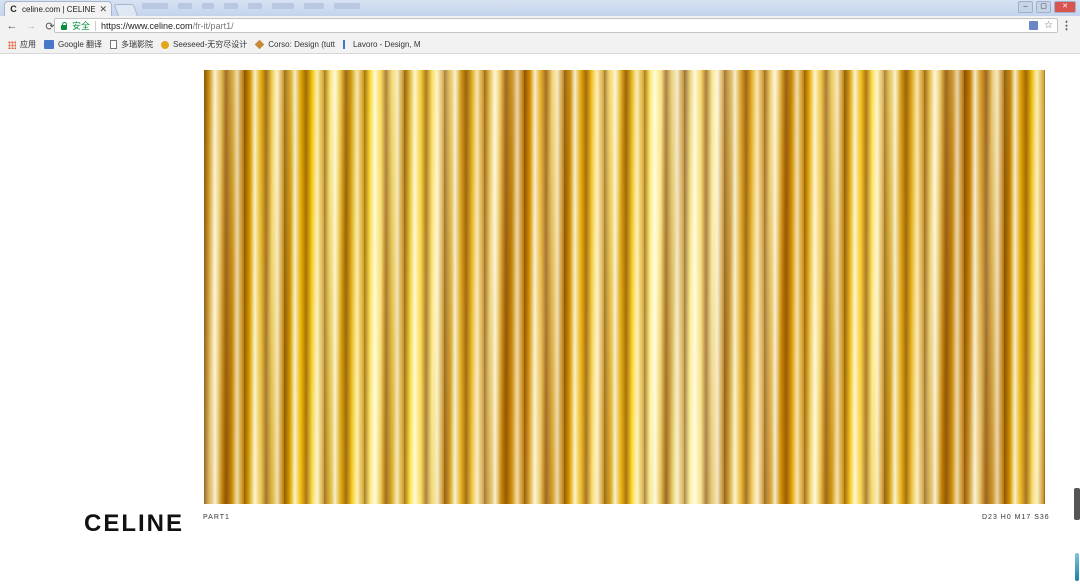  I want to click on bookmark-label: Seeseed-无穷尽设计, so click(210, 44).